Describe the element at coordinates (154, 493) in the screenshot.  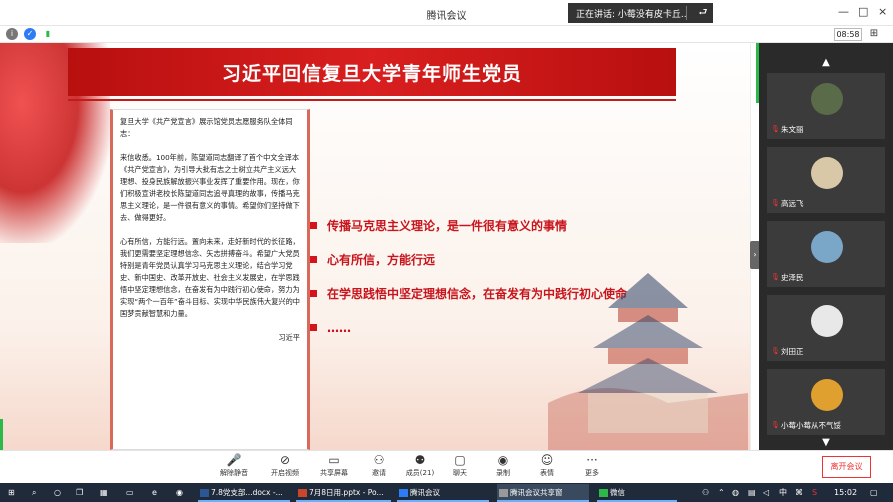
I see `browser-edge-icon: e` at that location.